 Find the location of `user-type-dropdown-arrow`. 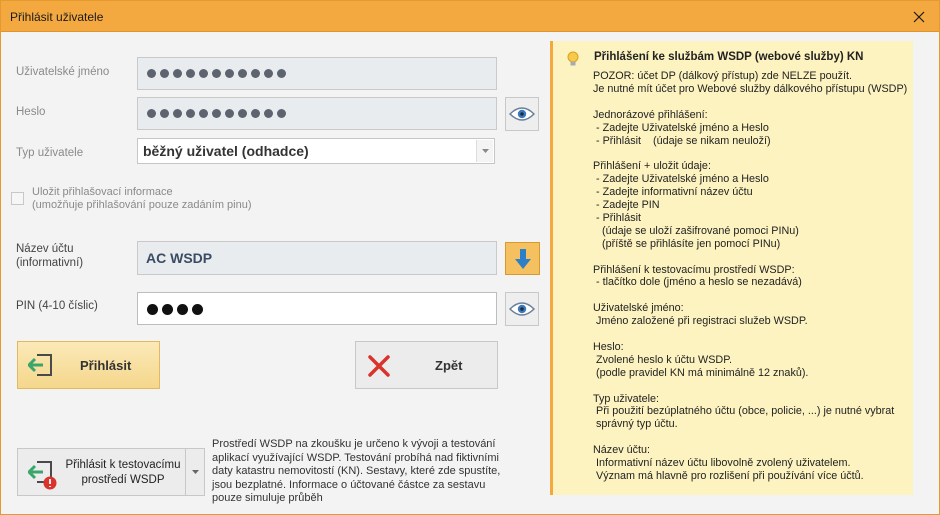

user-type-dropdown-arrow is located at coordinates (484, 151).